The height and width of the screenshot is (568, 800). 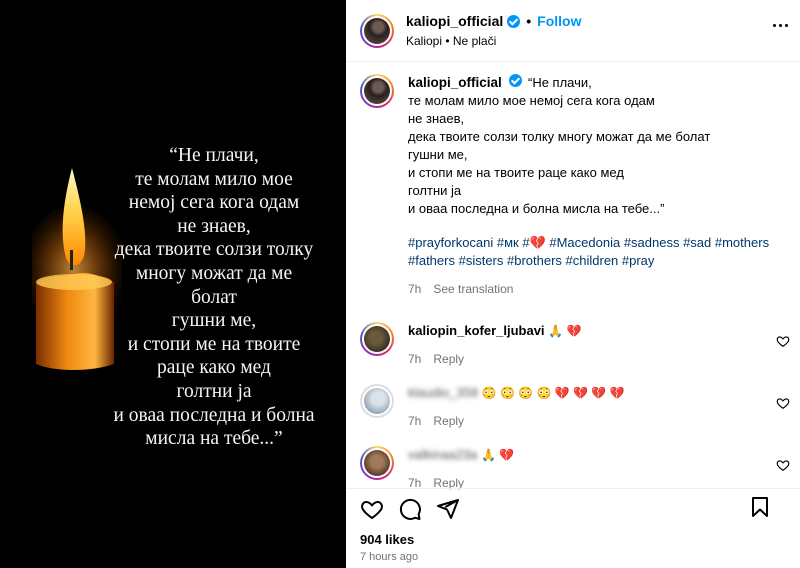 I want to click on comment-username: klaudio_358, so click(x=443, y=392).